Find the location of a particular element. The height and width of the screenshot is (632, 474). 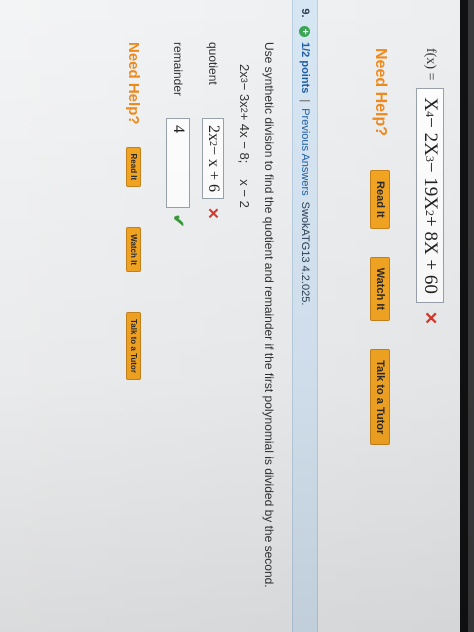

remainder-label: remainder is located at coordinates (178, 69).